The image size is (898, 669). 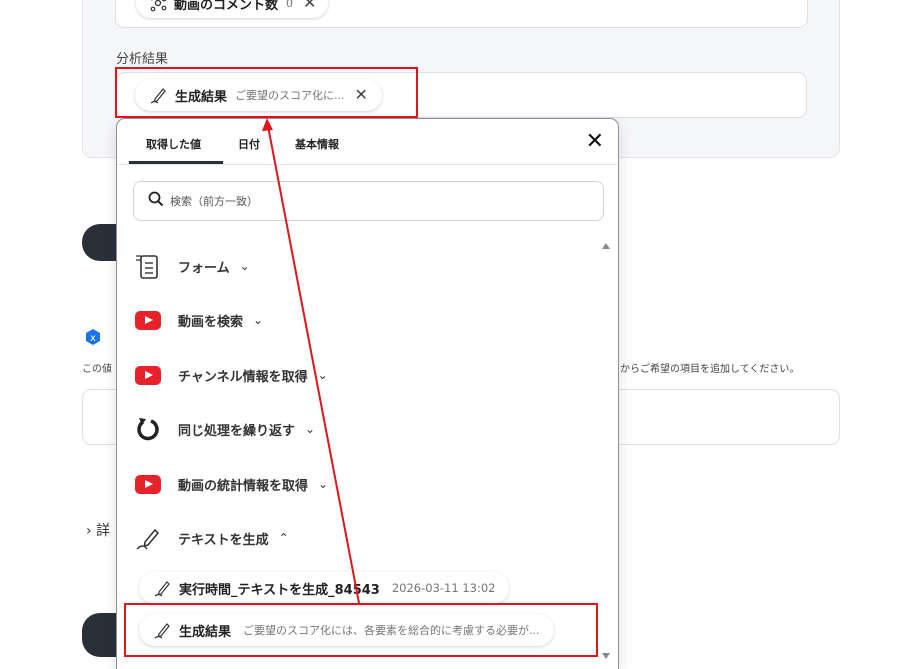 I want to click on comment-count-chip-value: 0, so click(x=290, y=5).